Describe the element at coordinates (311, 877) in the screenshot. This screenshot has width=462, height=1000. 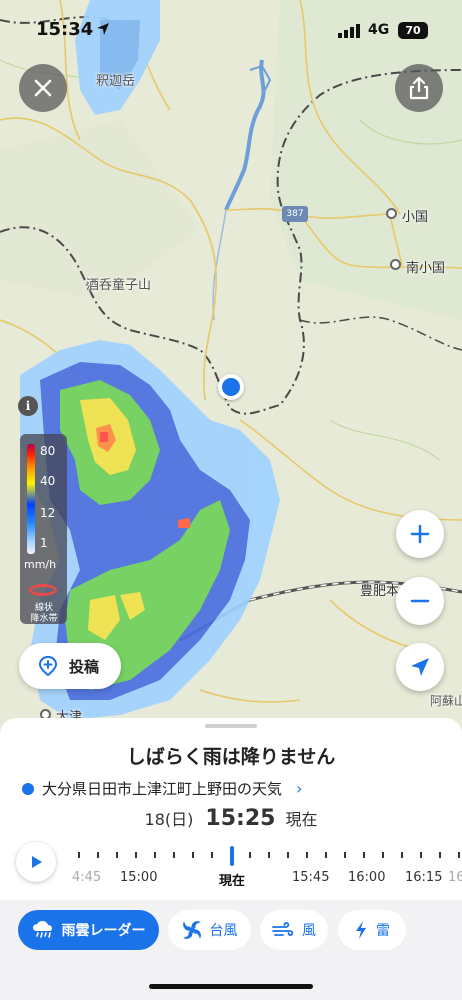
I see `timeline-label: 15:45` at that location.